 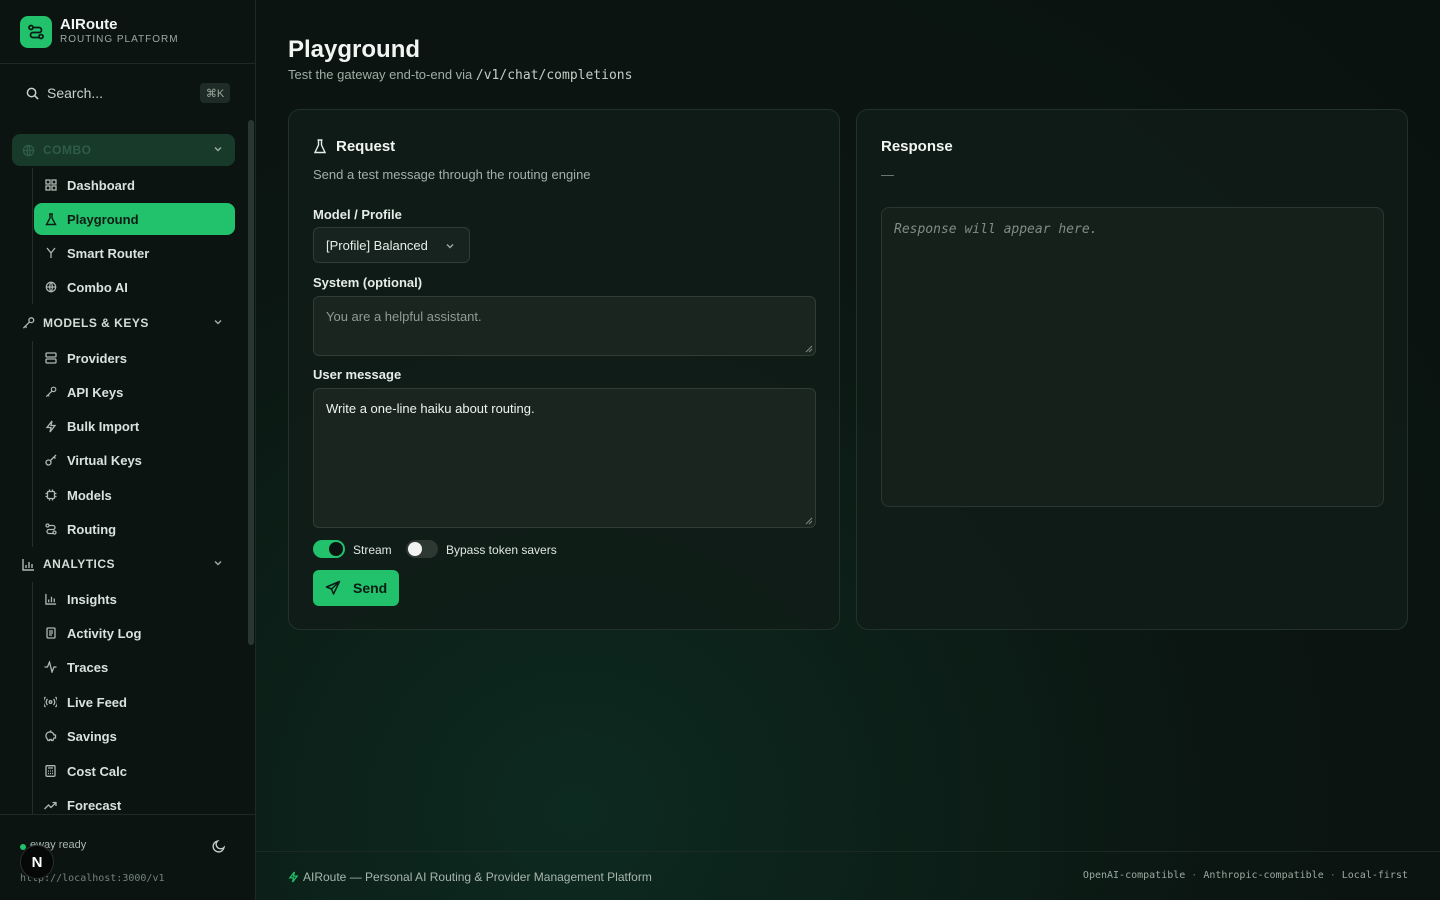 I want to click on sidebar-item-routing: Routing, so click(x=134, y=529).